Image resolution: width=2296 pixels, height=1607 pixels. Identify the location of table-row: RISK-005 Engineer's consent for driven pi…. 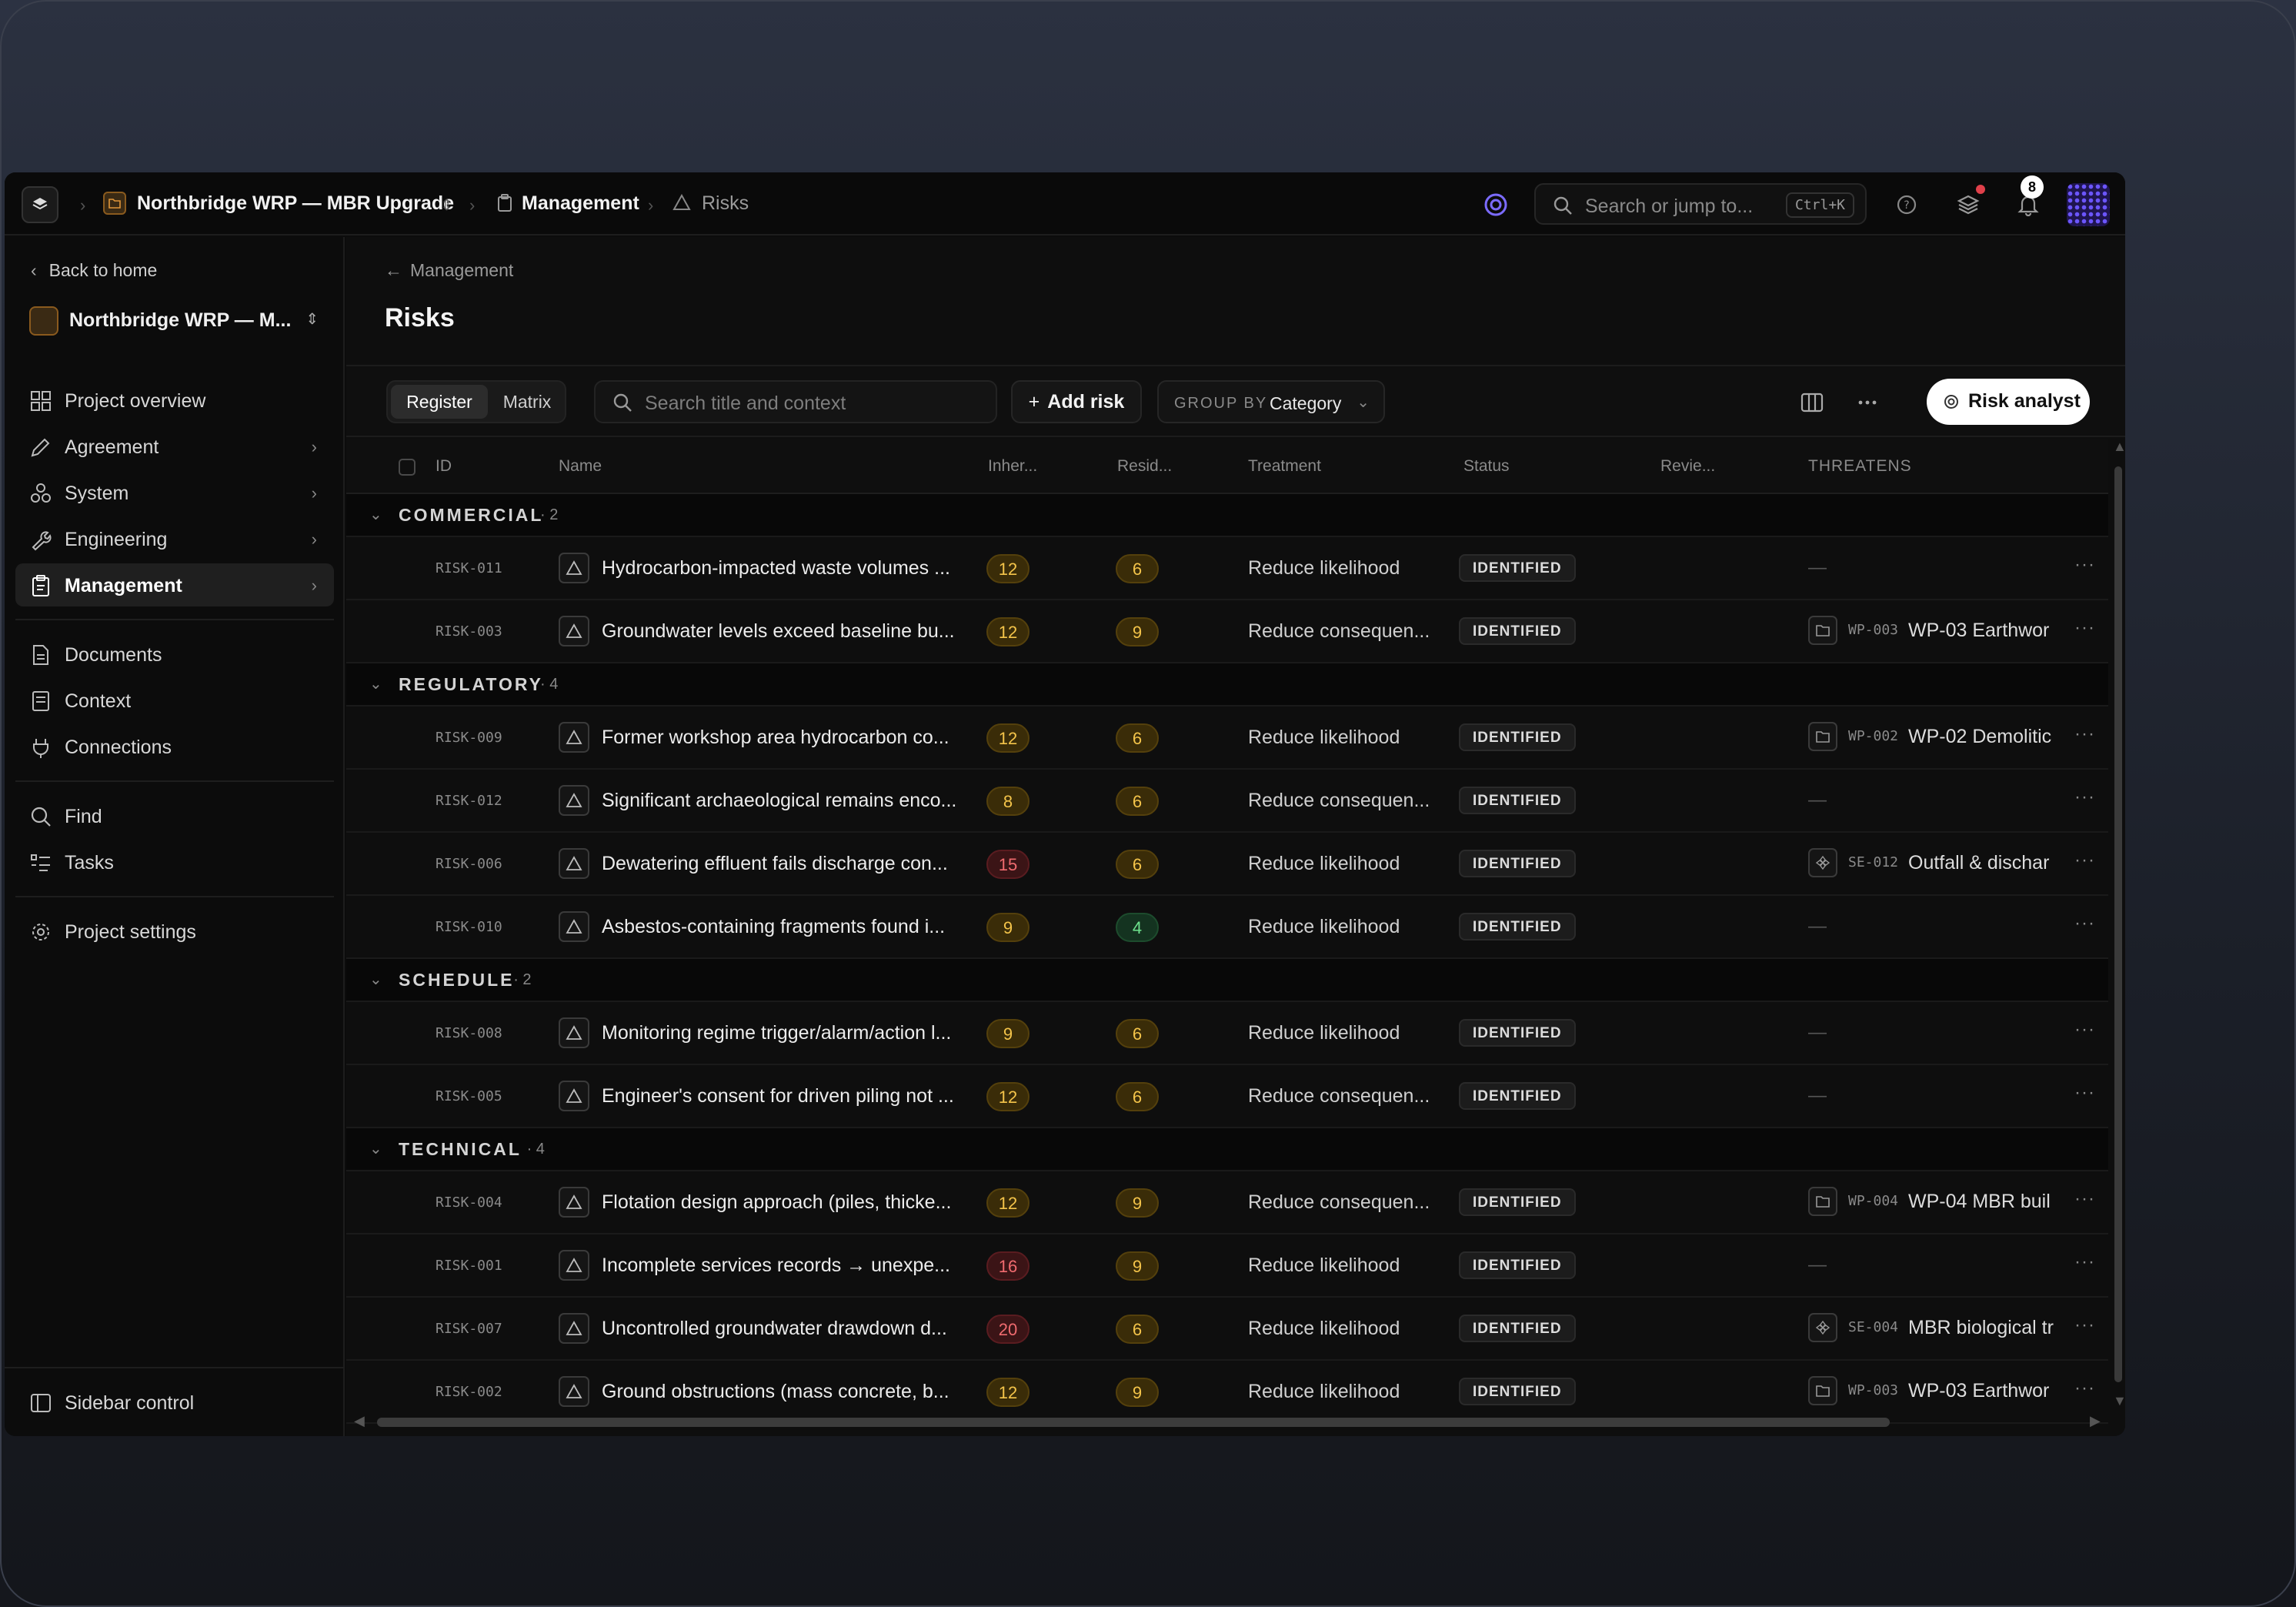
(1227, 1096).